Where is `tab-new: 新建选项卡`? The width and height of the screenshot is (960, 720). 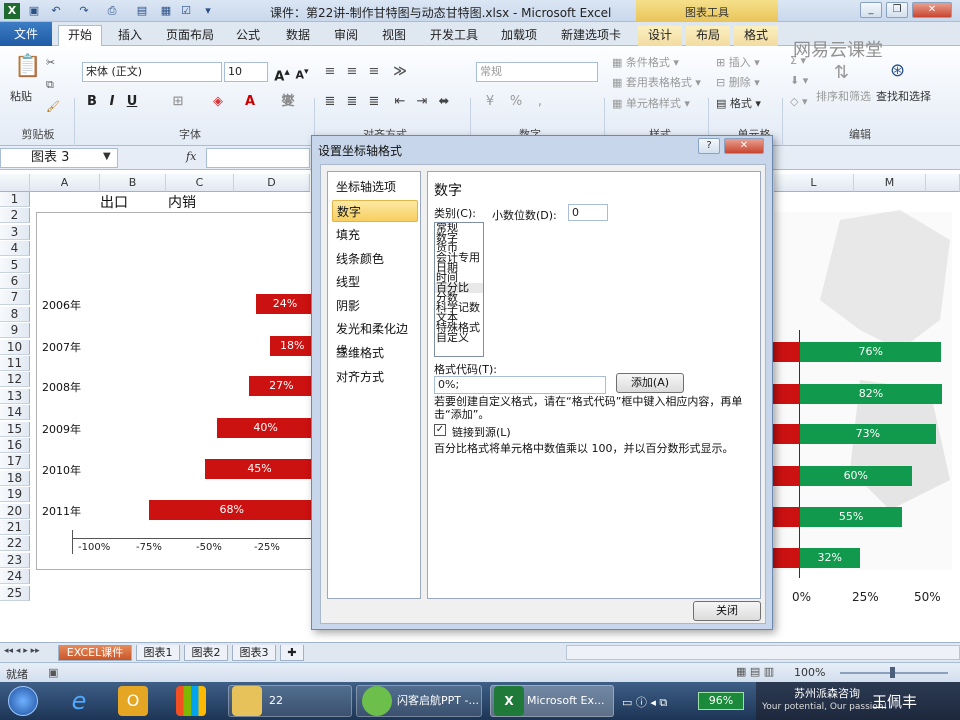 tab-new: 新建选项卡 is located at coordinates (591, 36).